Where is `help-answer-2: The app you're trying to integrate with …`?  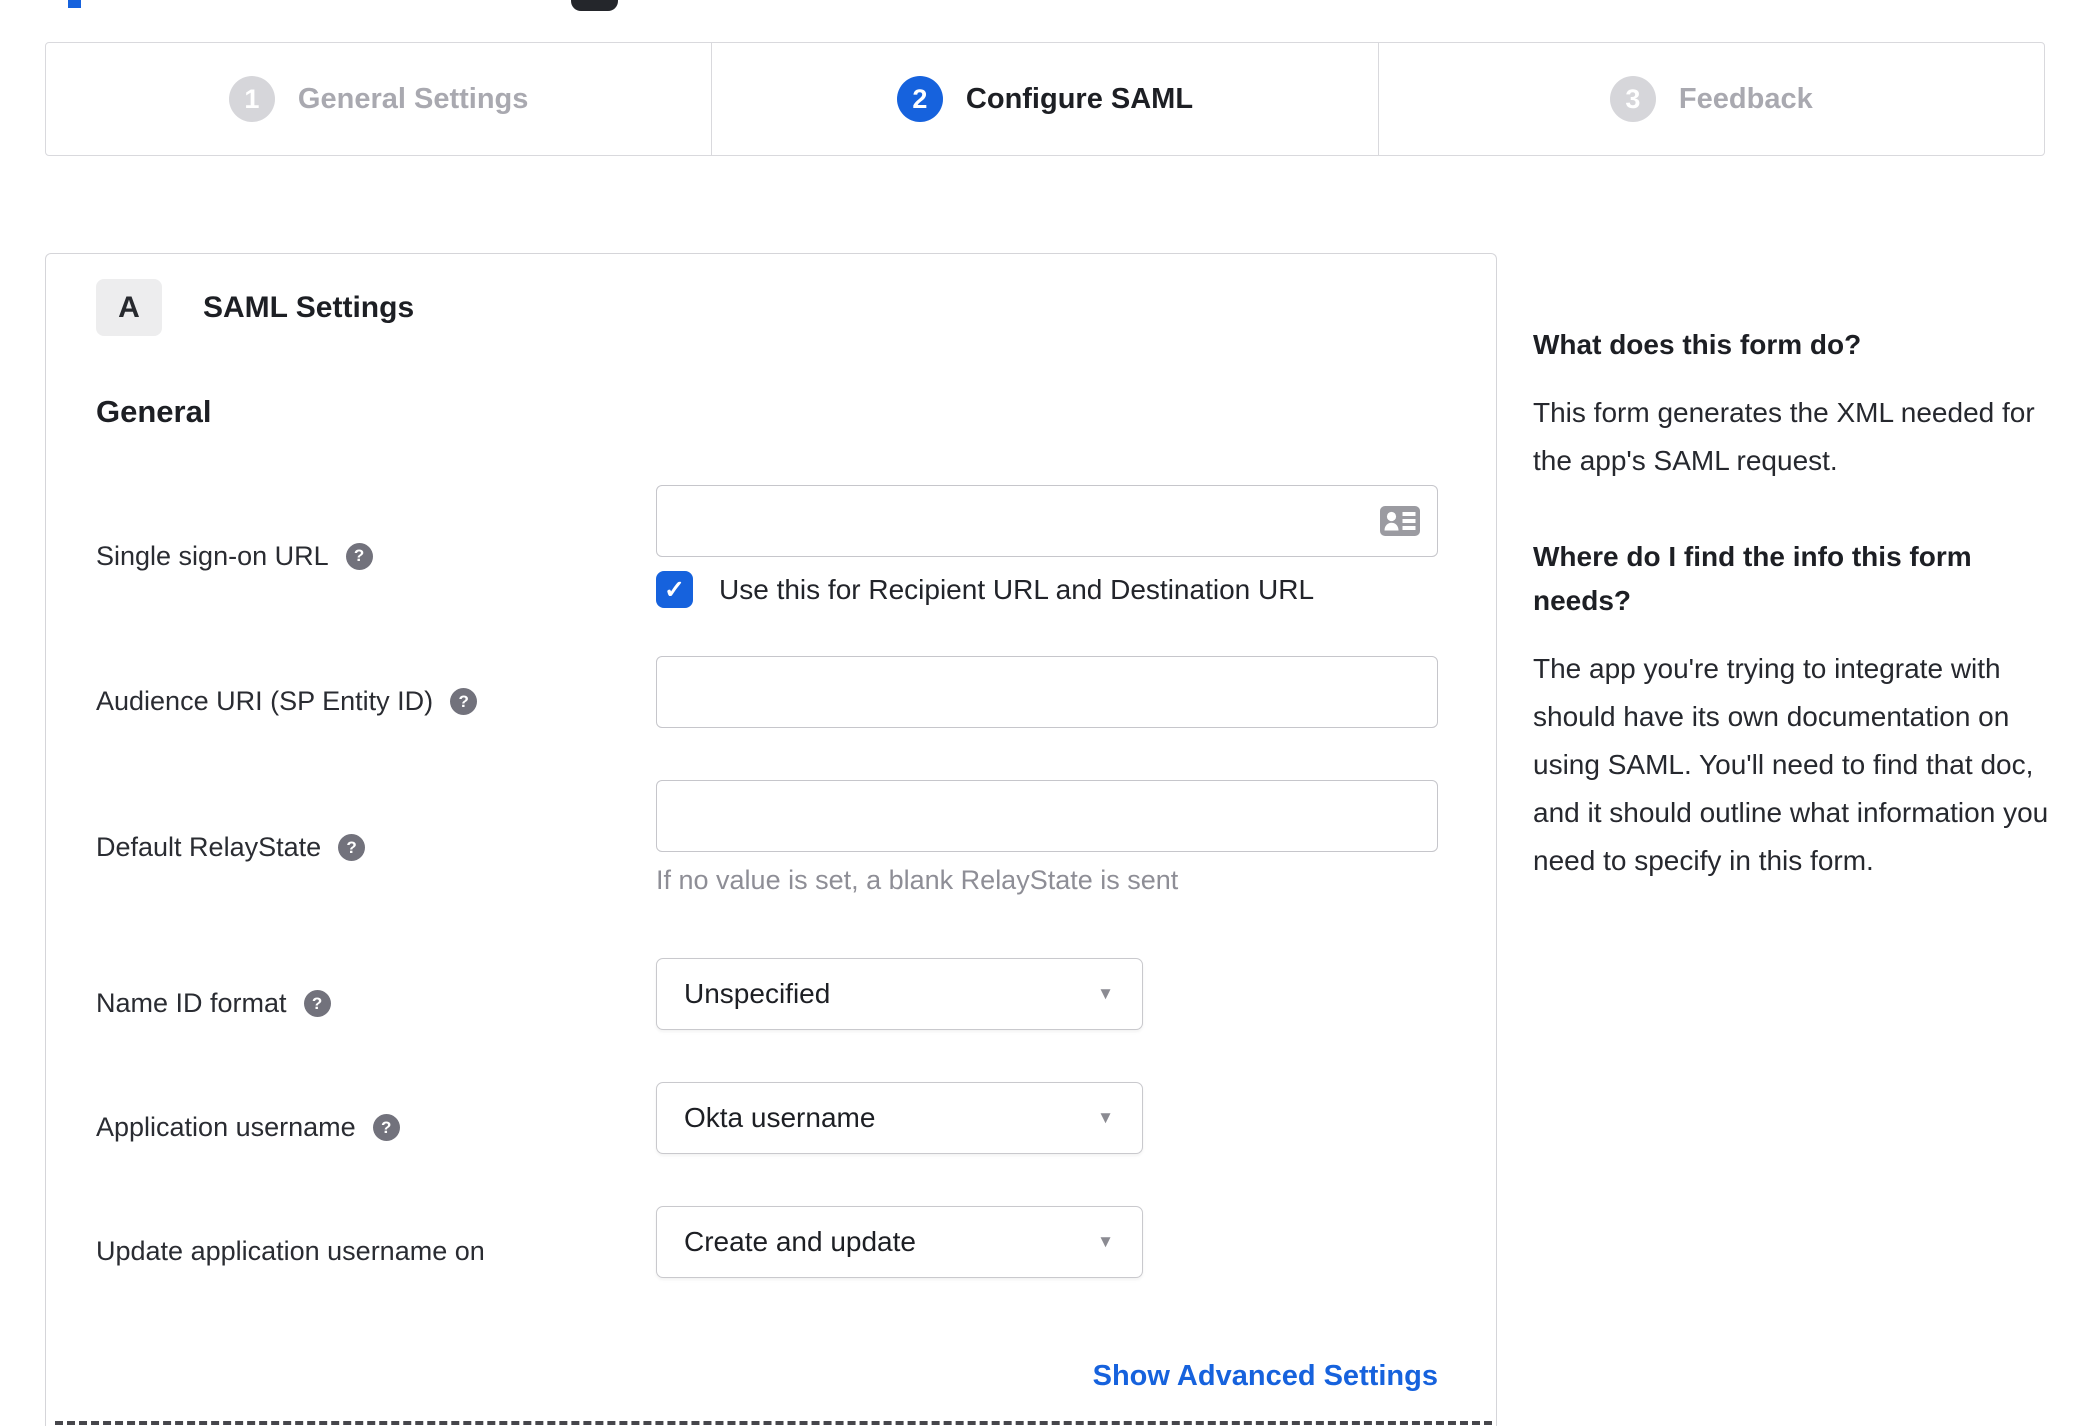
help-answer-2: The app you're trying to integrate with … is located at coordinates (1791, 764).